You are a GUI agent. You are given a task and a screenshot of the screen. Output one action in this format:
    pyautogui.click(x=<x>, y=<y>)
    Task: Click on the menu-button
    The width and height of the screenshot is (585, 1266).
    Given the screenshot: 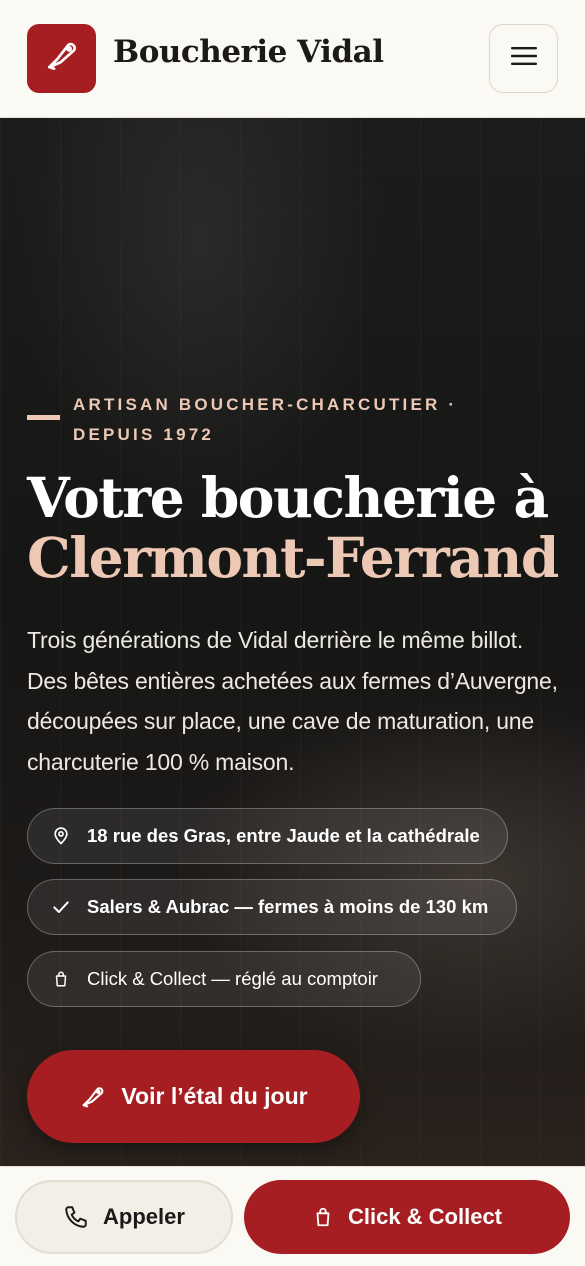 What is the action you would take?
    pyautogui.click(x=523, y=58)
    